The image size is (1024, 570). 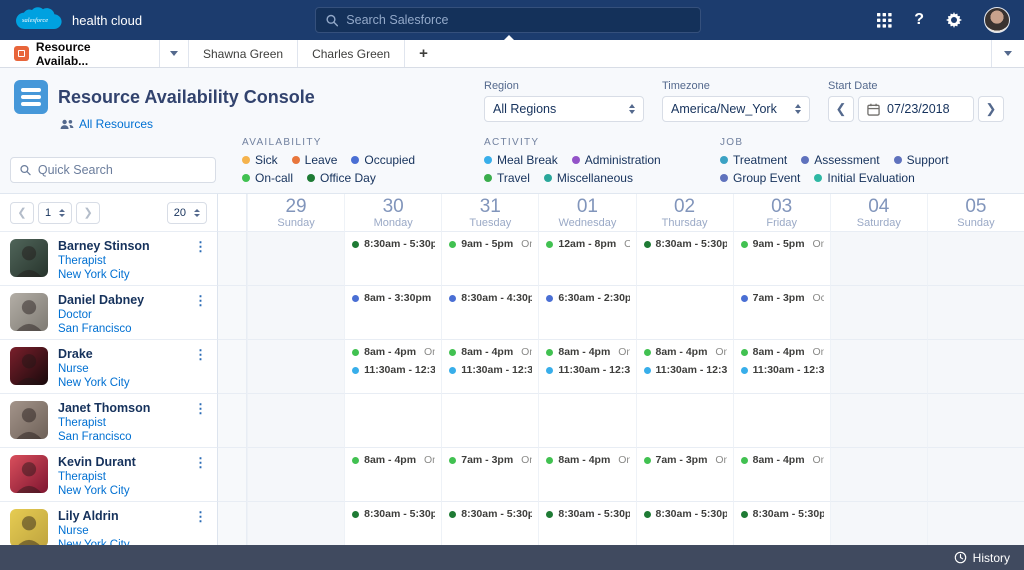 What do you see at coordinates (120, 408) in the screenshot?
I see `resource-name: Janet Thomson` at bounding box center [120, 408].